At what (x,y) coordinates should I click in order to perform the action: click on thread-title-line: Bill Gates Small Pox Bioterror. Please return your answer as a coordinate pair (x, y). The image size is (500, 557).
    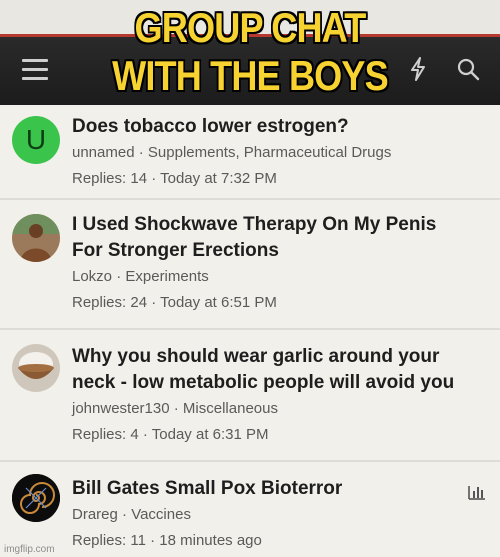
    Looking at the image, I should click on (279, 489).